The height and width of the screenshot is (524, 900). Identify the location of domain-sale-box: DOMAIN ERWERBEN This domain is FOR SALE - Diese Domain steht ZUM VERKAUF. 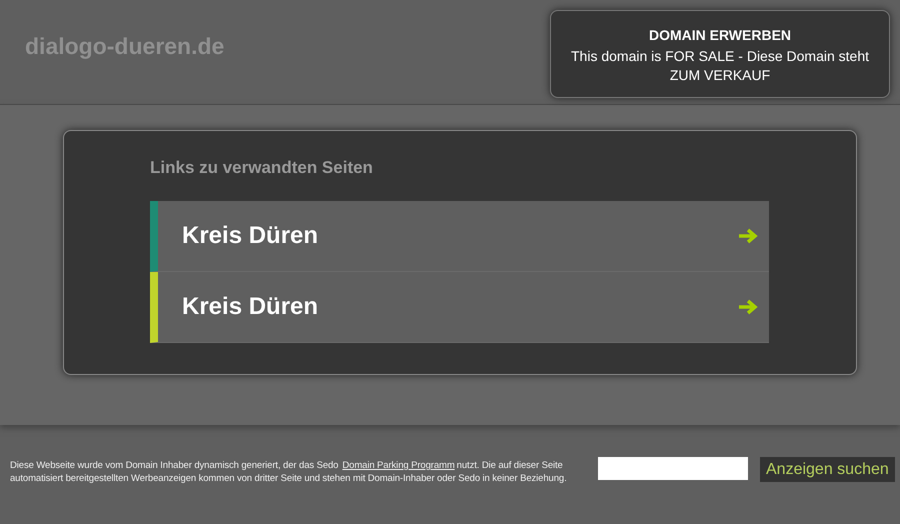
(720, 54).